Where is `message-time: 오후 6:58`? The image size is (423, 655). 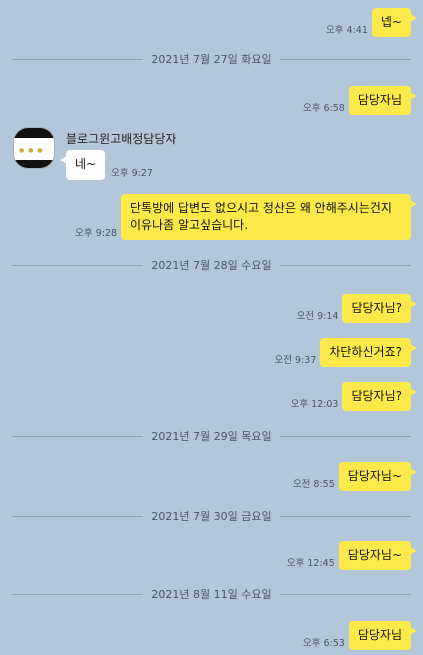 message-time: 오후 6:58 is located at coordinates (323, 108).